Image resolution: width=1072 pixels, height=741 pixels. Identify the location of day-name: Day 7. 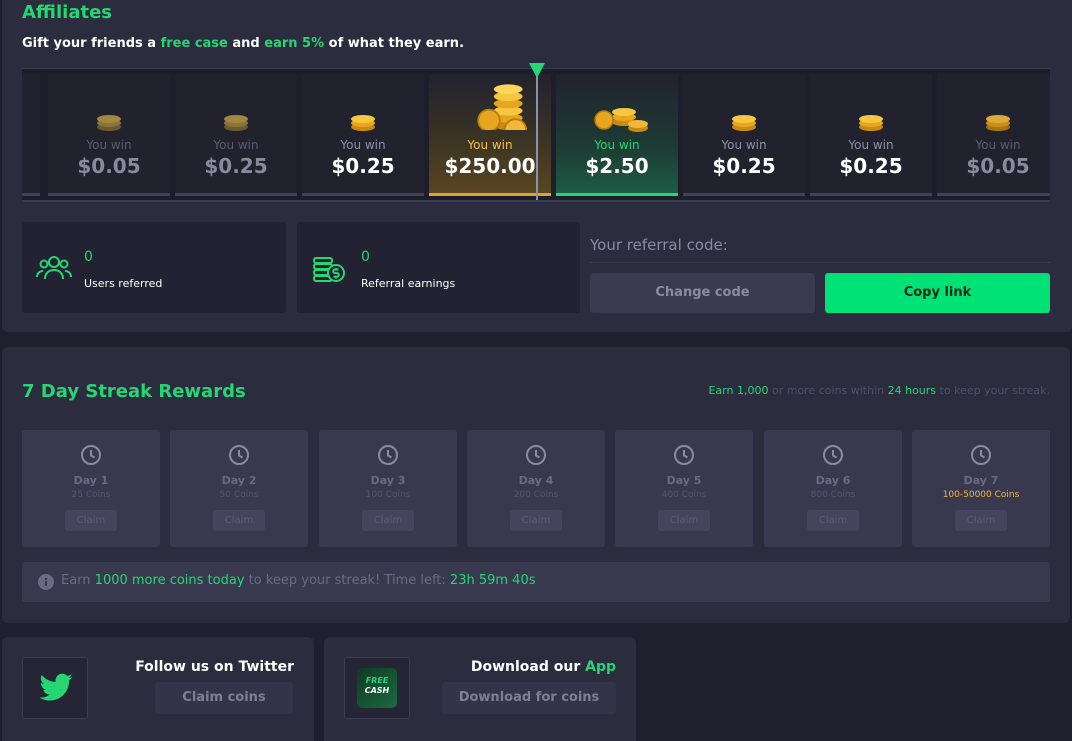
(981, 480).